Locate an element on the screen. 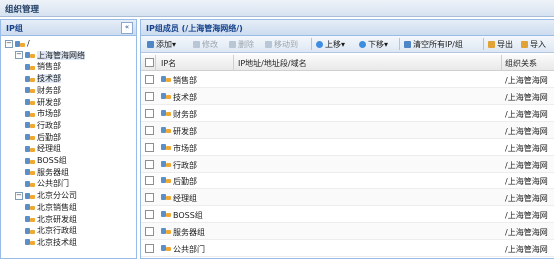 The width and height of the screenshot is (554, 259). tree-node: 北京研发组 is located at coordinates (51, 220).